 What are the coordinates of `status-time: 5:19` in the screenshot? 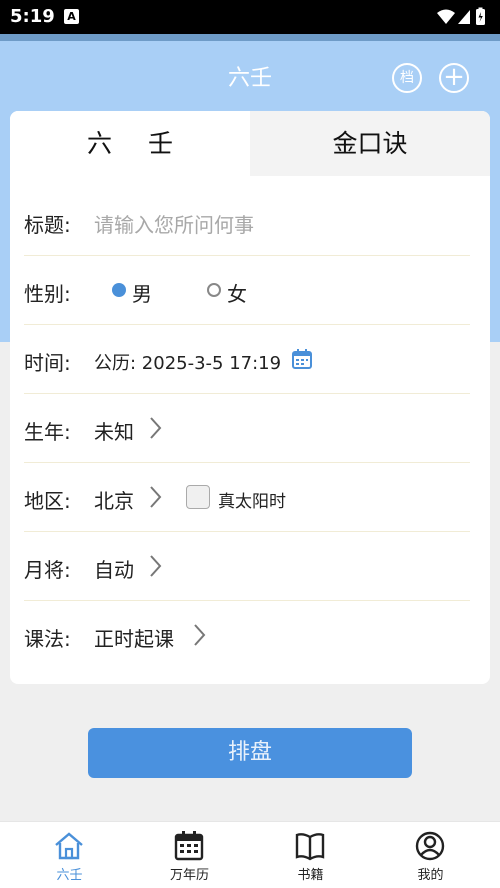 It's located at (32, 16).